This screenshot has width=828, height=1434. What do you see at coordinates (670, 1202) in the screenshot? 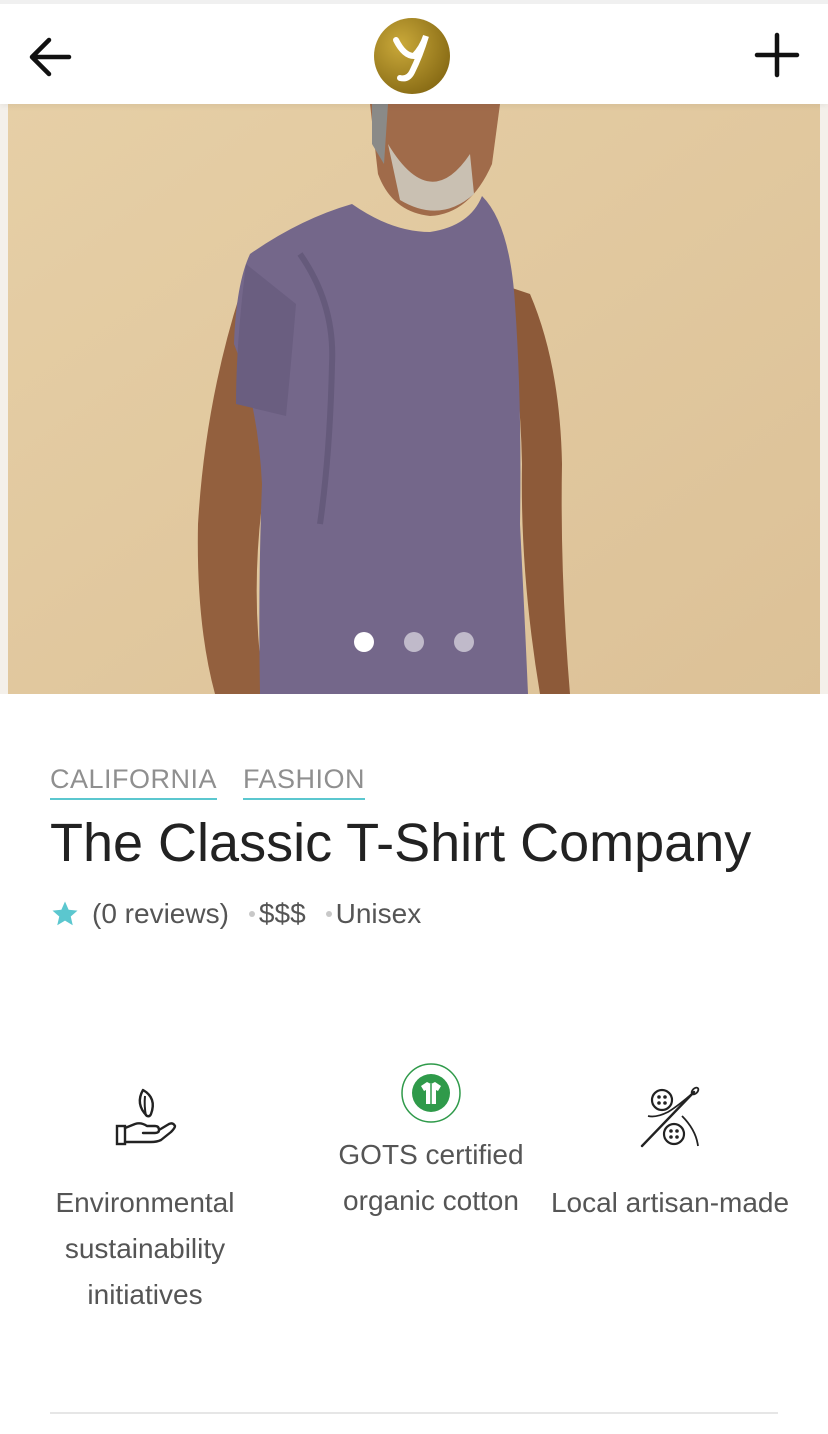
I see `feature-label: Local artisan-made` at bounding box center [670, 1202].